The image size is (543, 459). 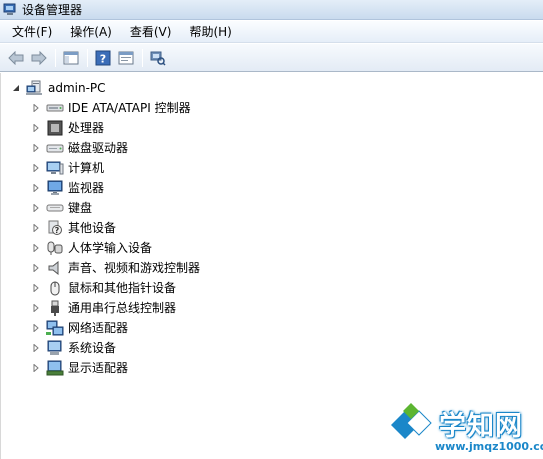 I want to click on menu-help: 帮助(H), so click(x=210, y=32).